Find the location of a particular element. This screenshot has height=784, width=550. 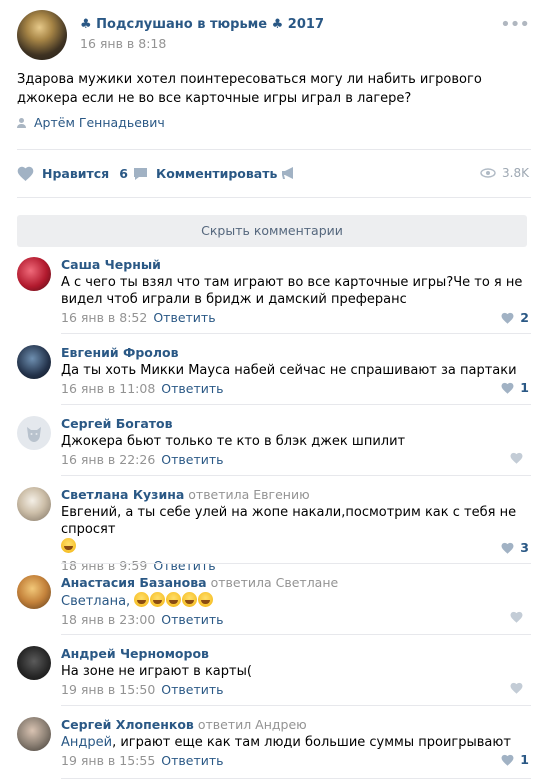

comment-label: Комментировать is located at coordinates (217, 173).